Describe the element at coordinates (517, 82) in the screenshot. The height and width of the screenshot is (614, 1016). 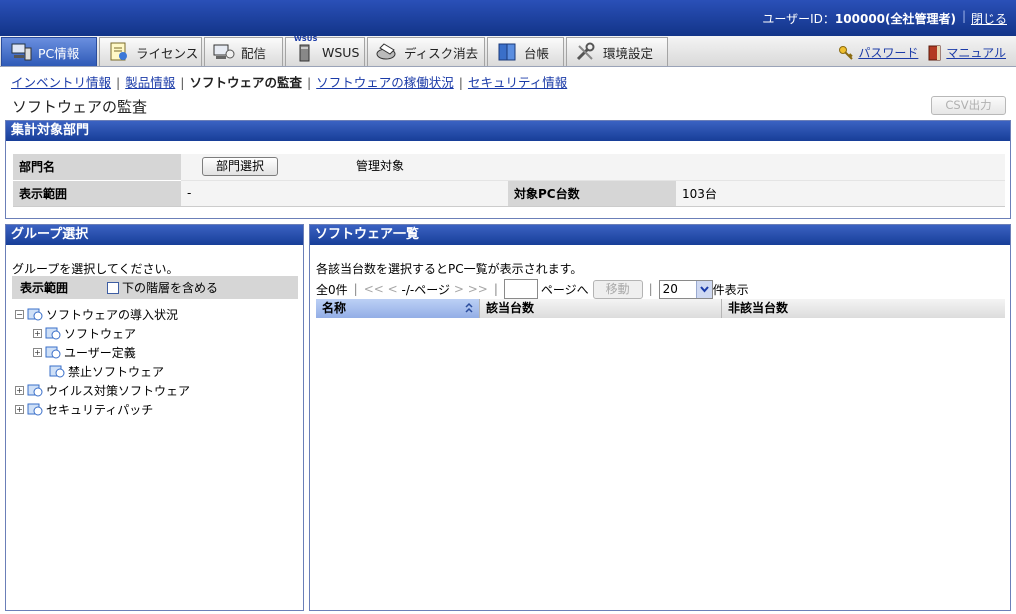
I see `subnav-security: セキュリティ情報` at that location.